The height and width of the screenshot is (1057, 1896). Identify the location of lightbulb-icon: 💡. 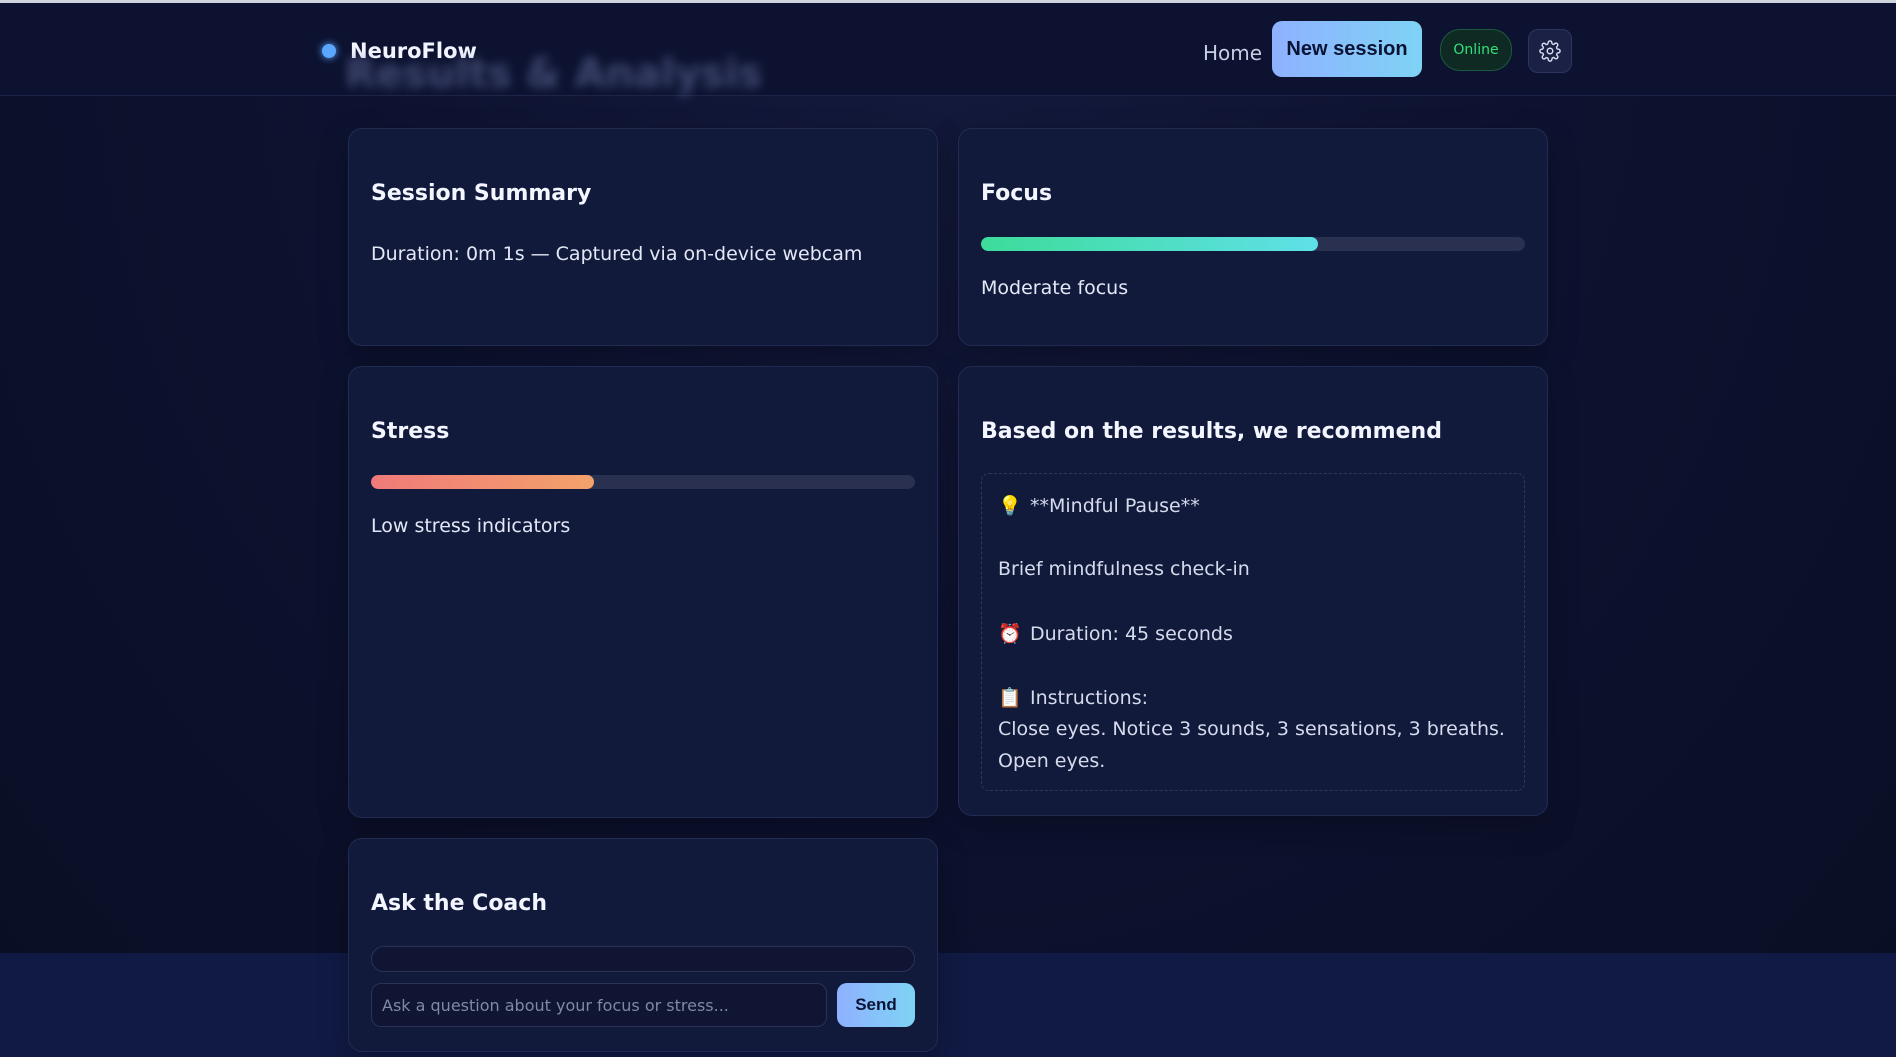
(1010, 506).